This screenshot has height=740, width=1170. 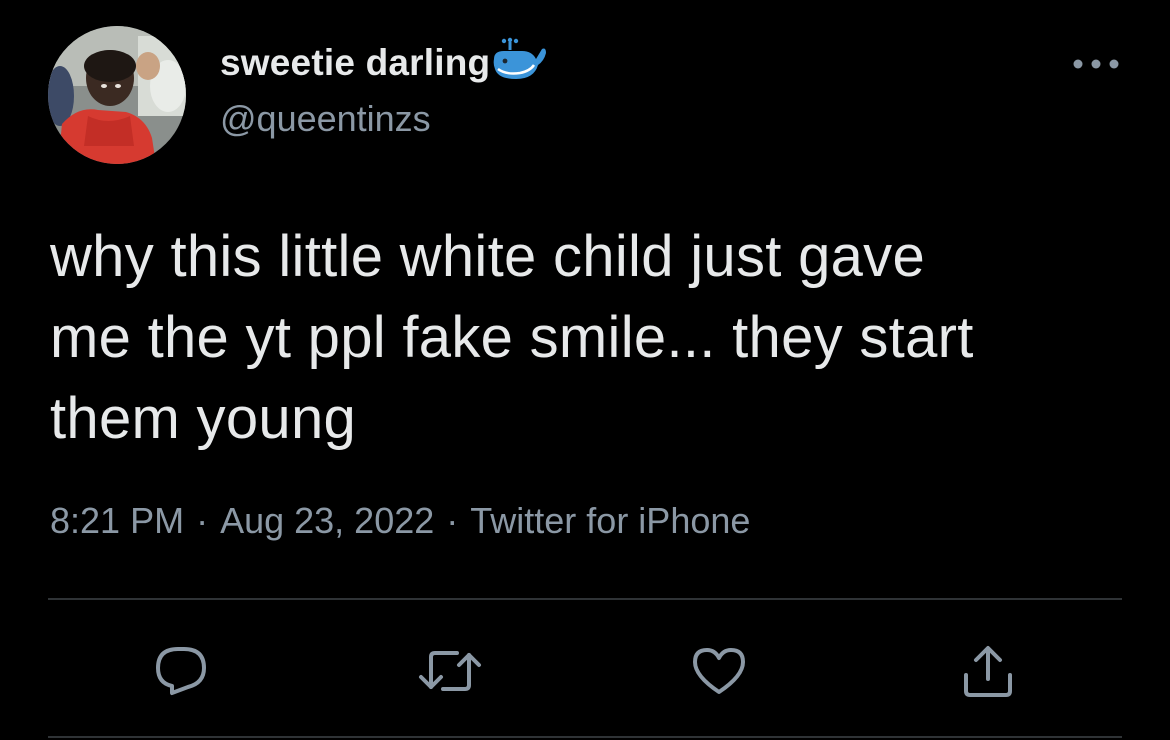 I want to click on reply-icon, so click(x=181, y=671).